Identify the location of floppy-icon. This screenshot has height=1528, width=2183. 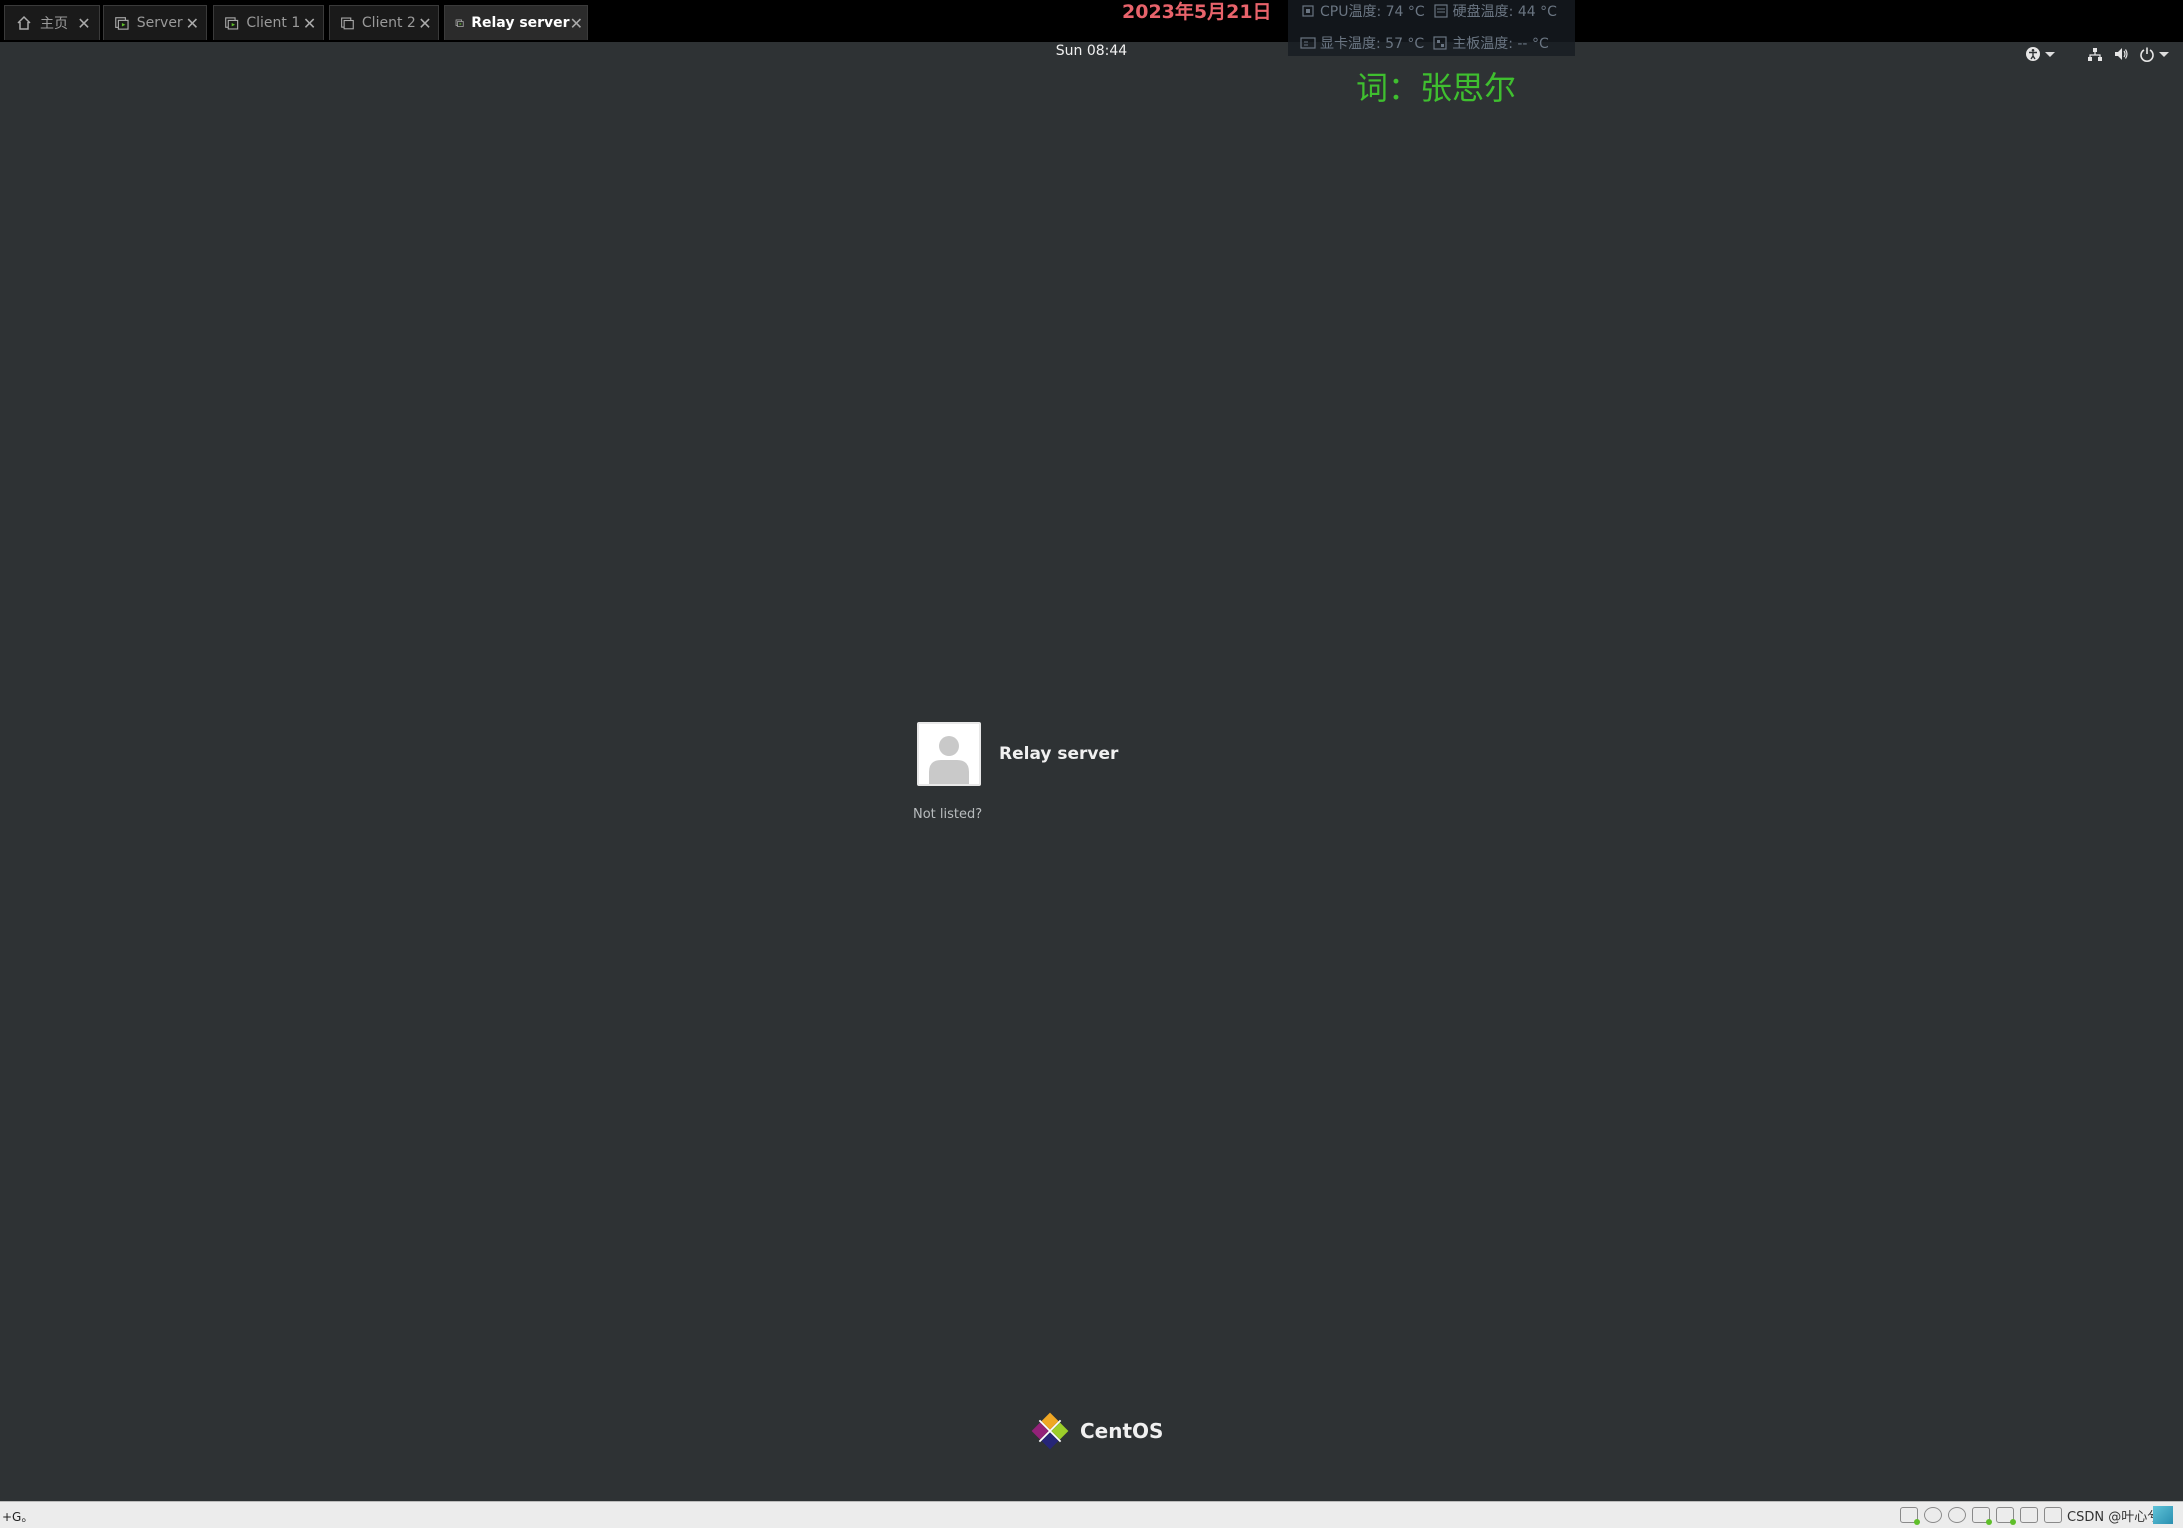
(1957, 1515).